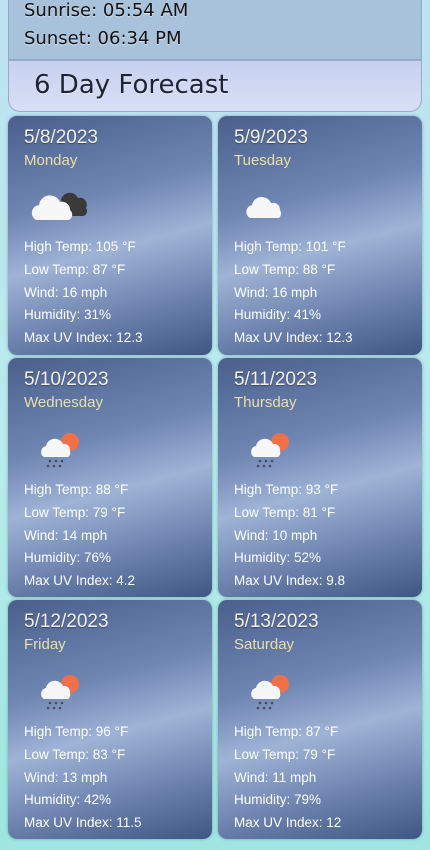  Describe the element at coordinates (68, 799) in the screenshot. I see `humidity: Humidity: 42%` at that location.